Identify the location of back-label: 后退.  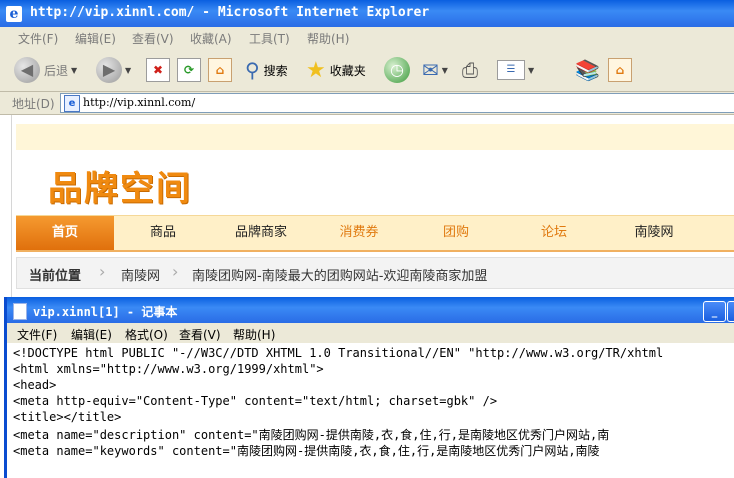
(56, 70).